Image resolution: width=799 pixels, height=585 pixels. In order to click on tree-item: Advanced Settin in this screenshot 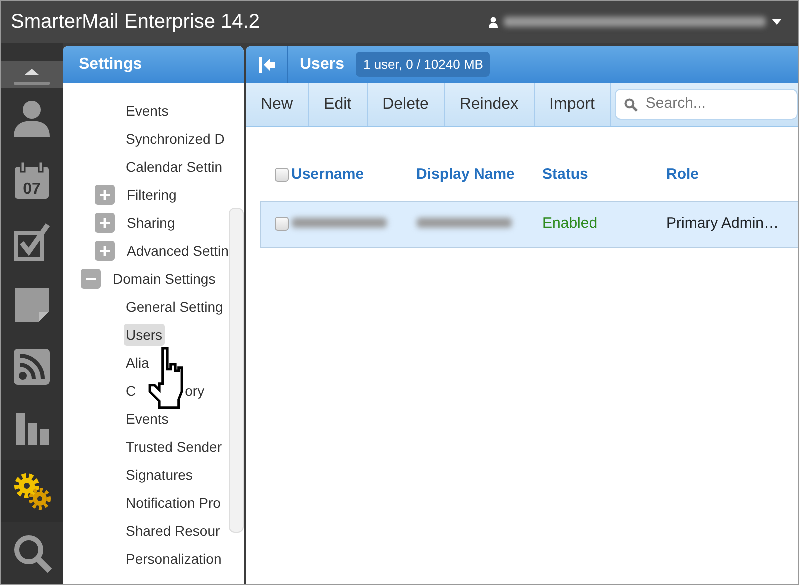, I will do `click(178, 251)`.